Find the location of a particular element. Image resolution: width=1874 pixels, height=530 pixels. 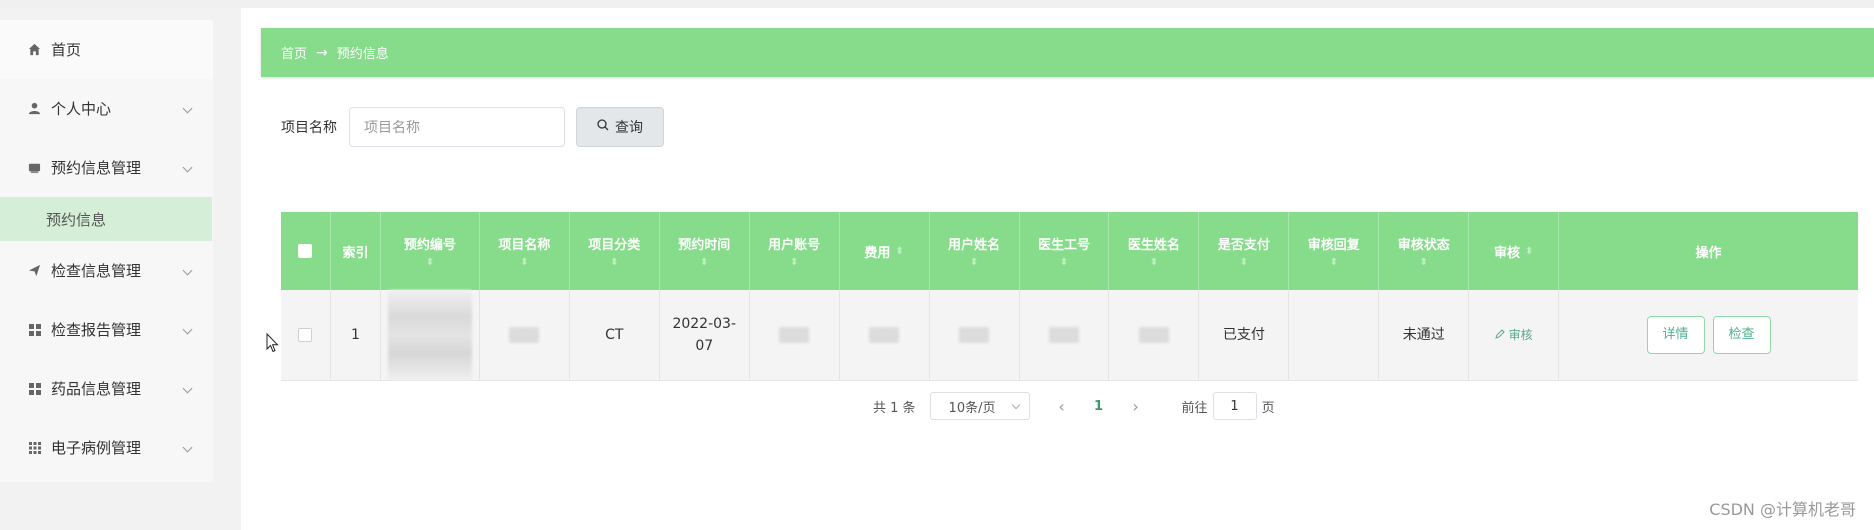

header-project-category: 项目分类 ⬍ is located at coordinates (615, 251).